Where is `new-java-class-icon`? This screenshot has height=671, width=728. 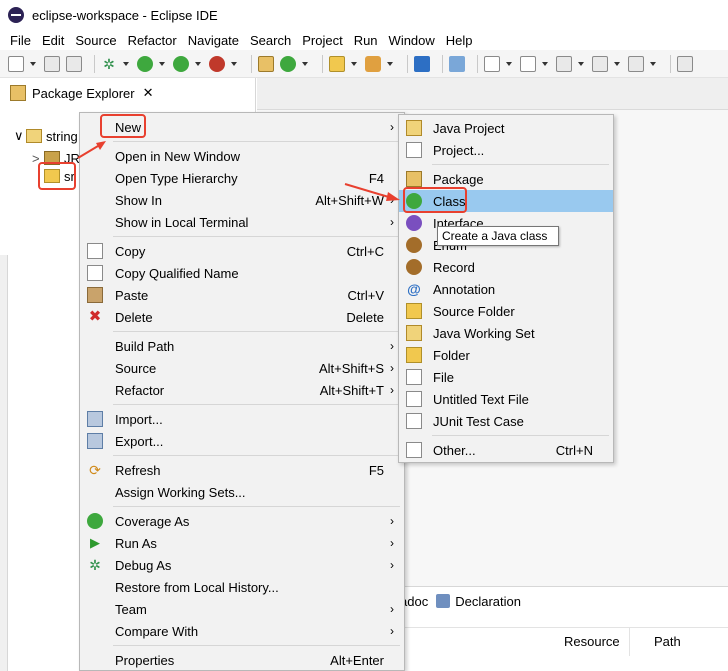
new-java-class-icon is located at coordinates (288, 63).